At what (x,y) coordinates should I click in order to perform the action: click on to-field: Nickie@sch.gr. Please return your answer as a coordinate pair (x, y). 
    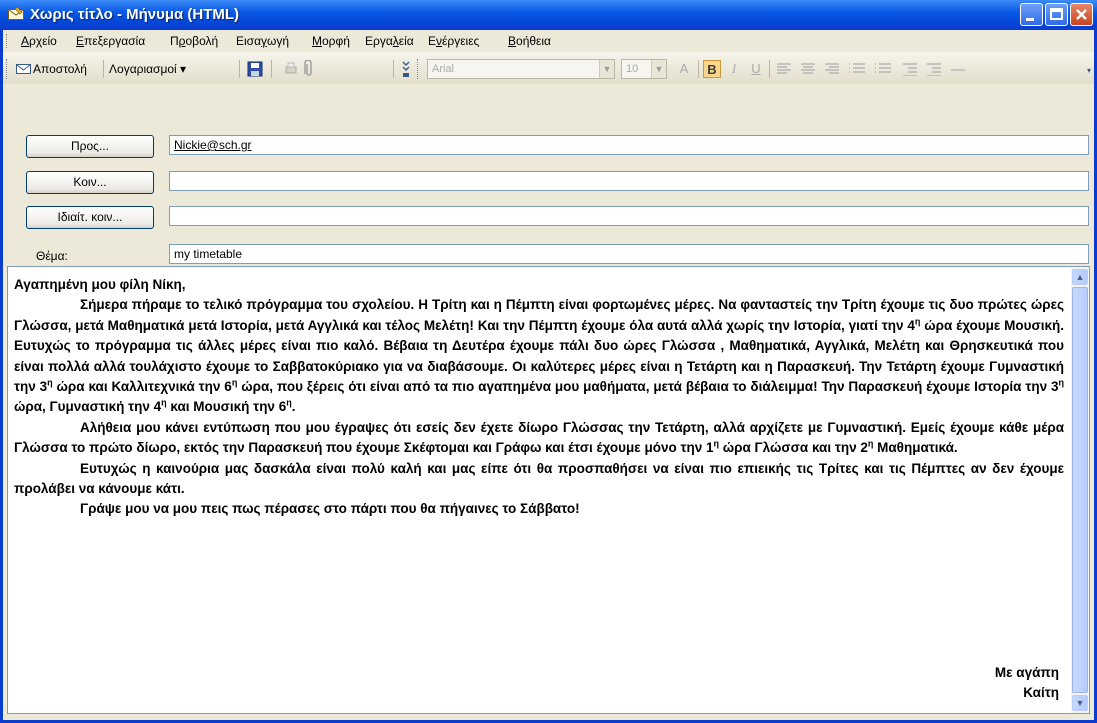
    Looking at the image, I should click on (629, 145).